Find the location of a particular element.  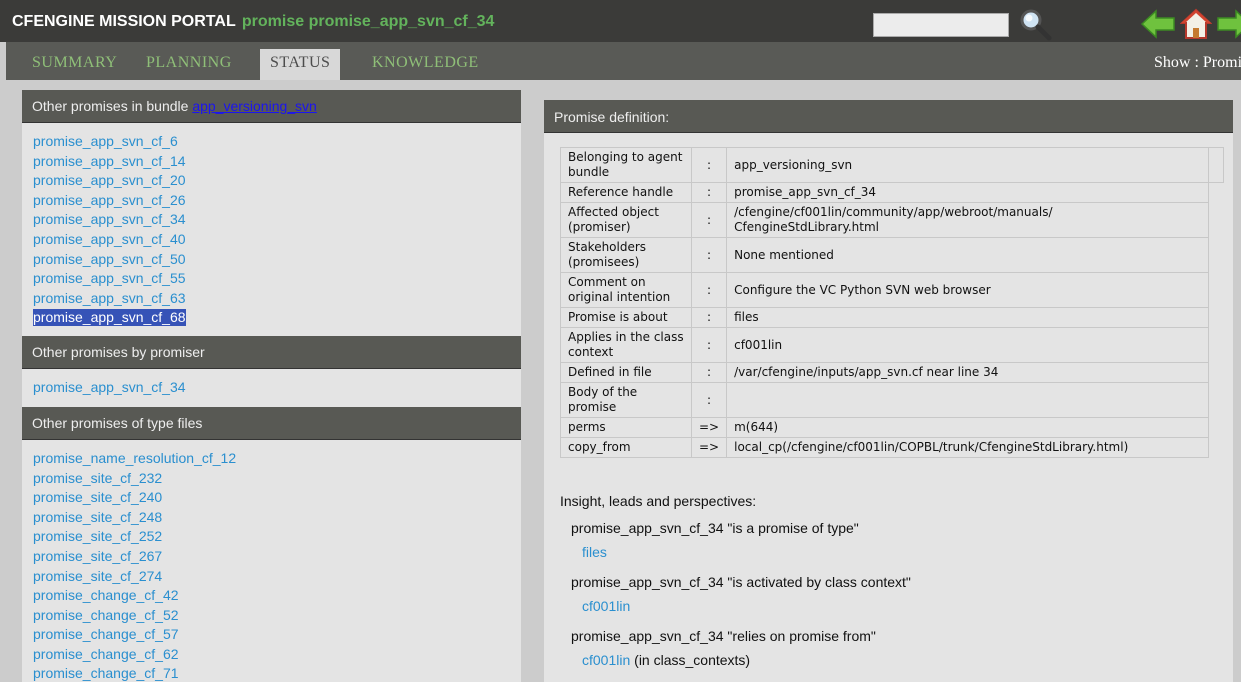

definition-value: files is located at coordinates (968, 317).